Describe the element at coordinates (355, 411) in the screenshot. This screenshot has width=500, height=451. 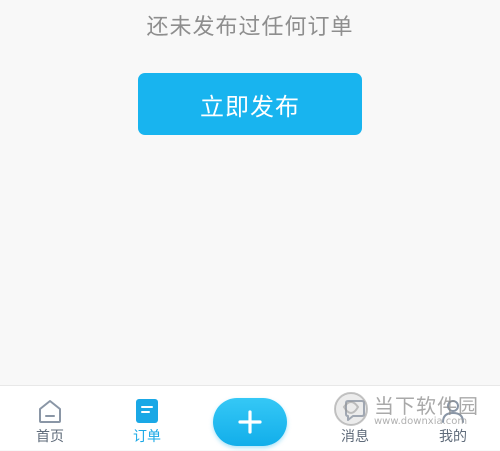
I see `message-icon` at that location.